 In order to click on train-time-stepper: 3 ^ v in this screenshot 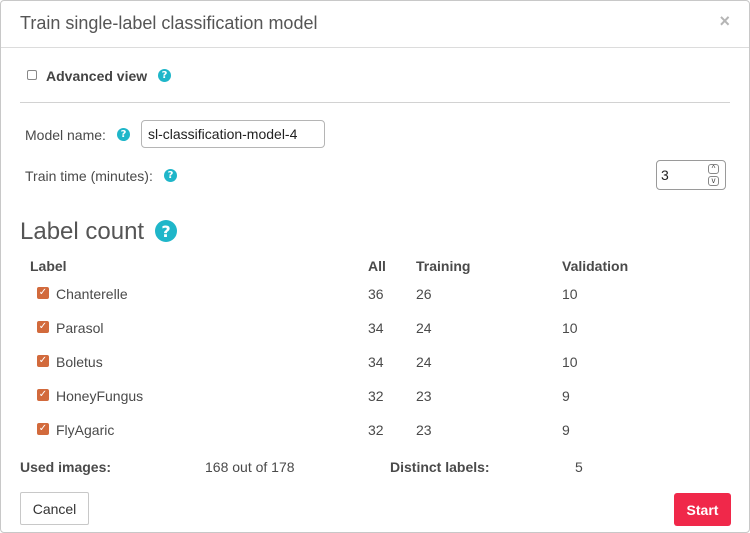, I will do `click(691, 175)`.